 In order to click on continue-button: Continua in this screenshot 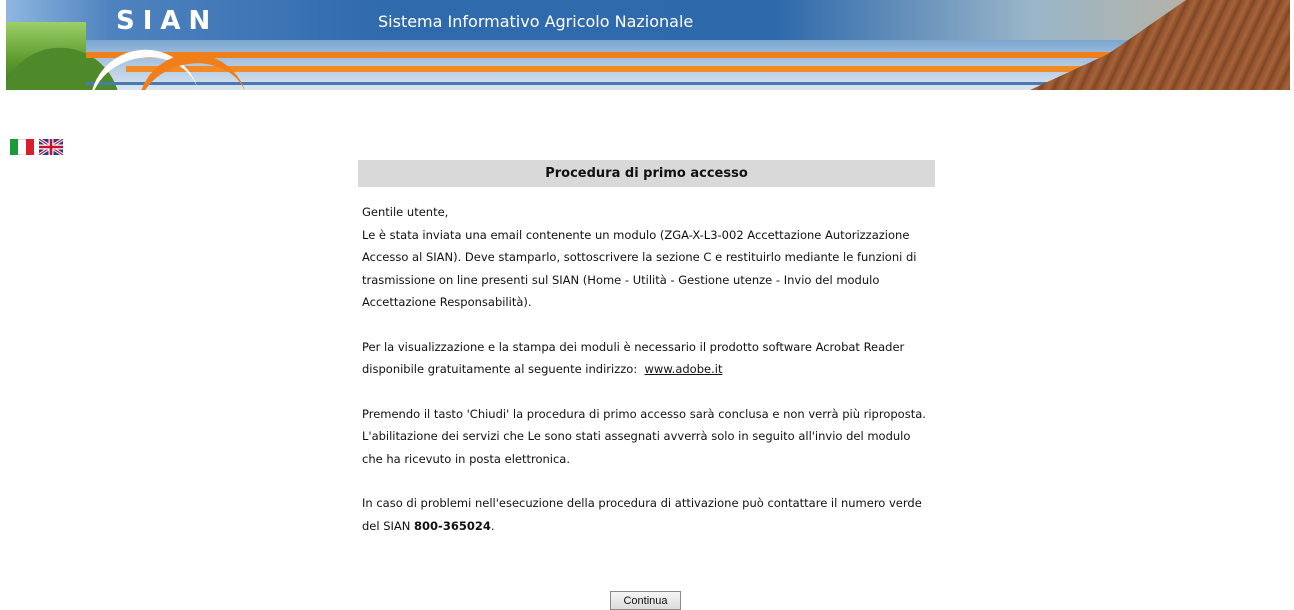, I will do `click(645, 600)`.